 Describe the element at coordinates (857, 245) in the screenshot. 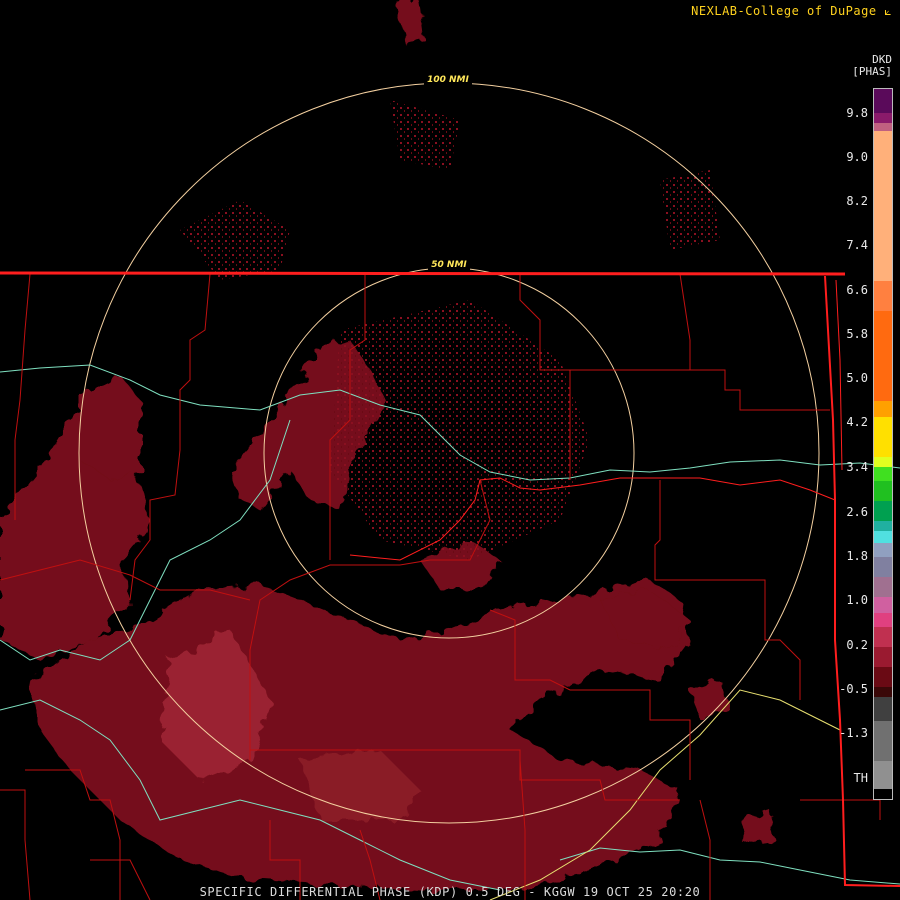

I see `legend-label-7-4: 7.4` at that location.